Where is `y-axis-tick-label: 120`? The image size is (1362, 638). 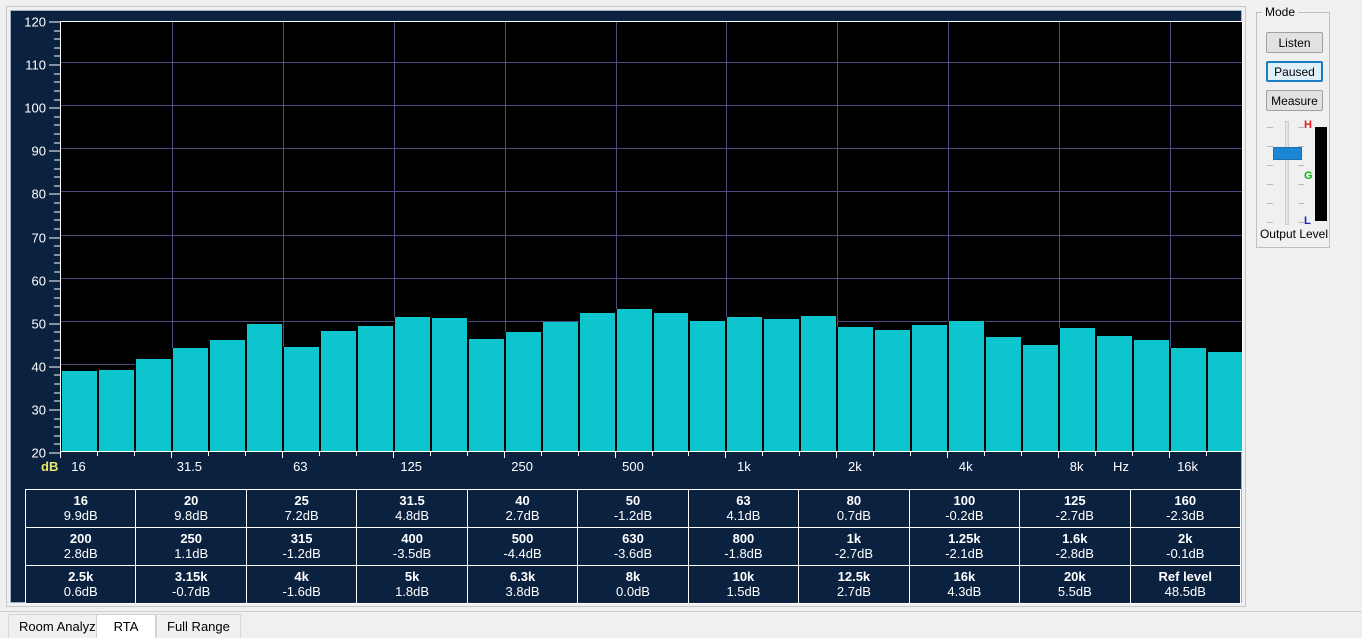
y-axis-tick-label: 120 is located at coordinates (35, 22).